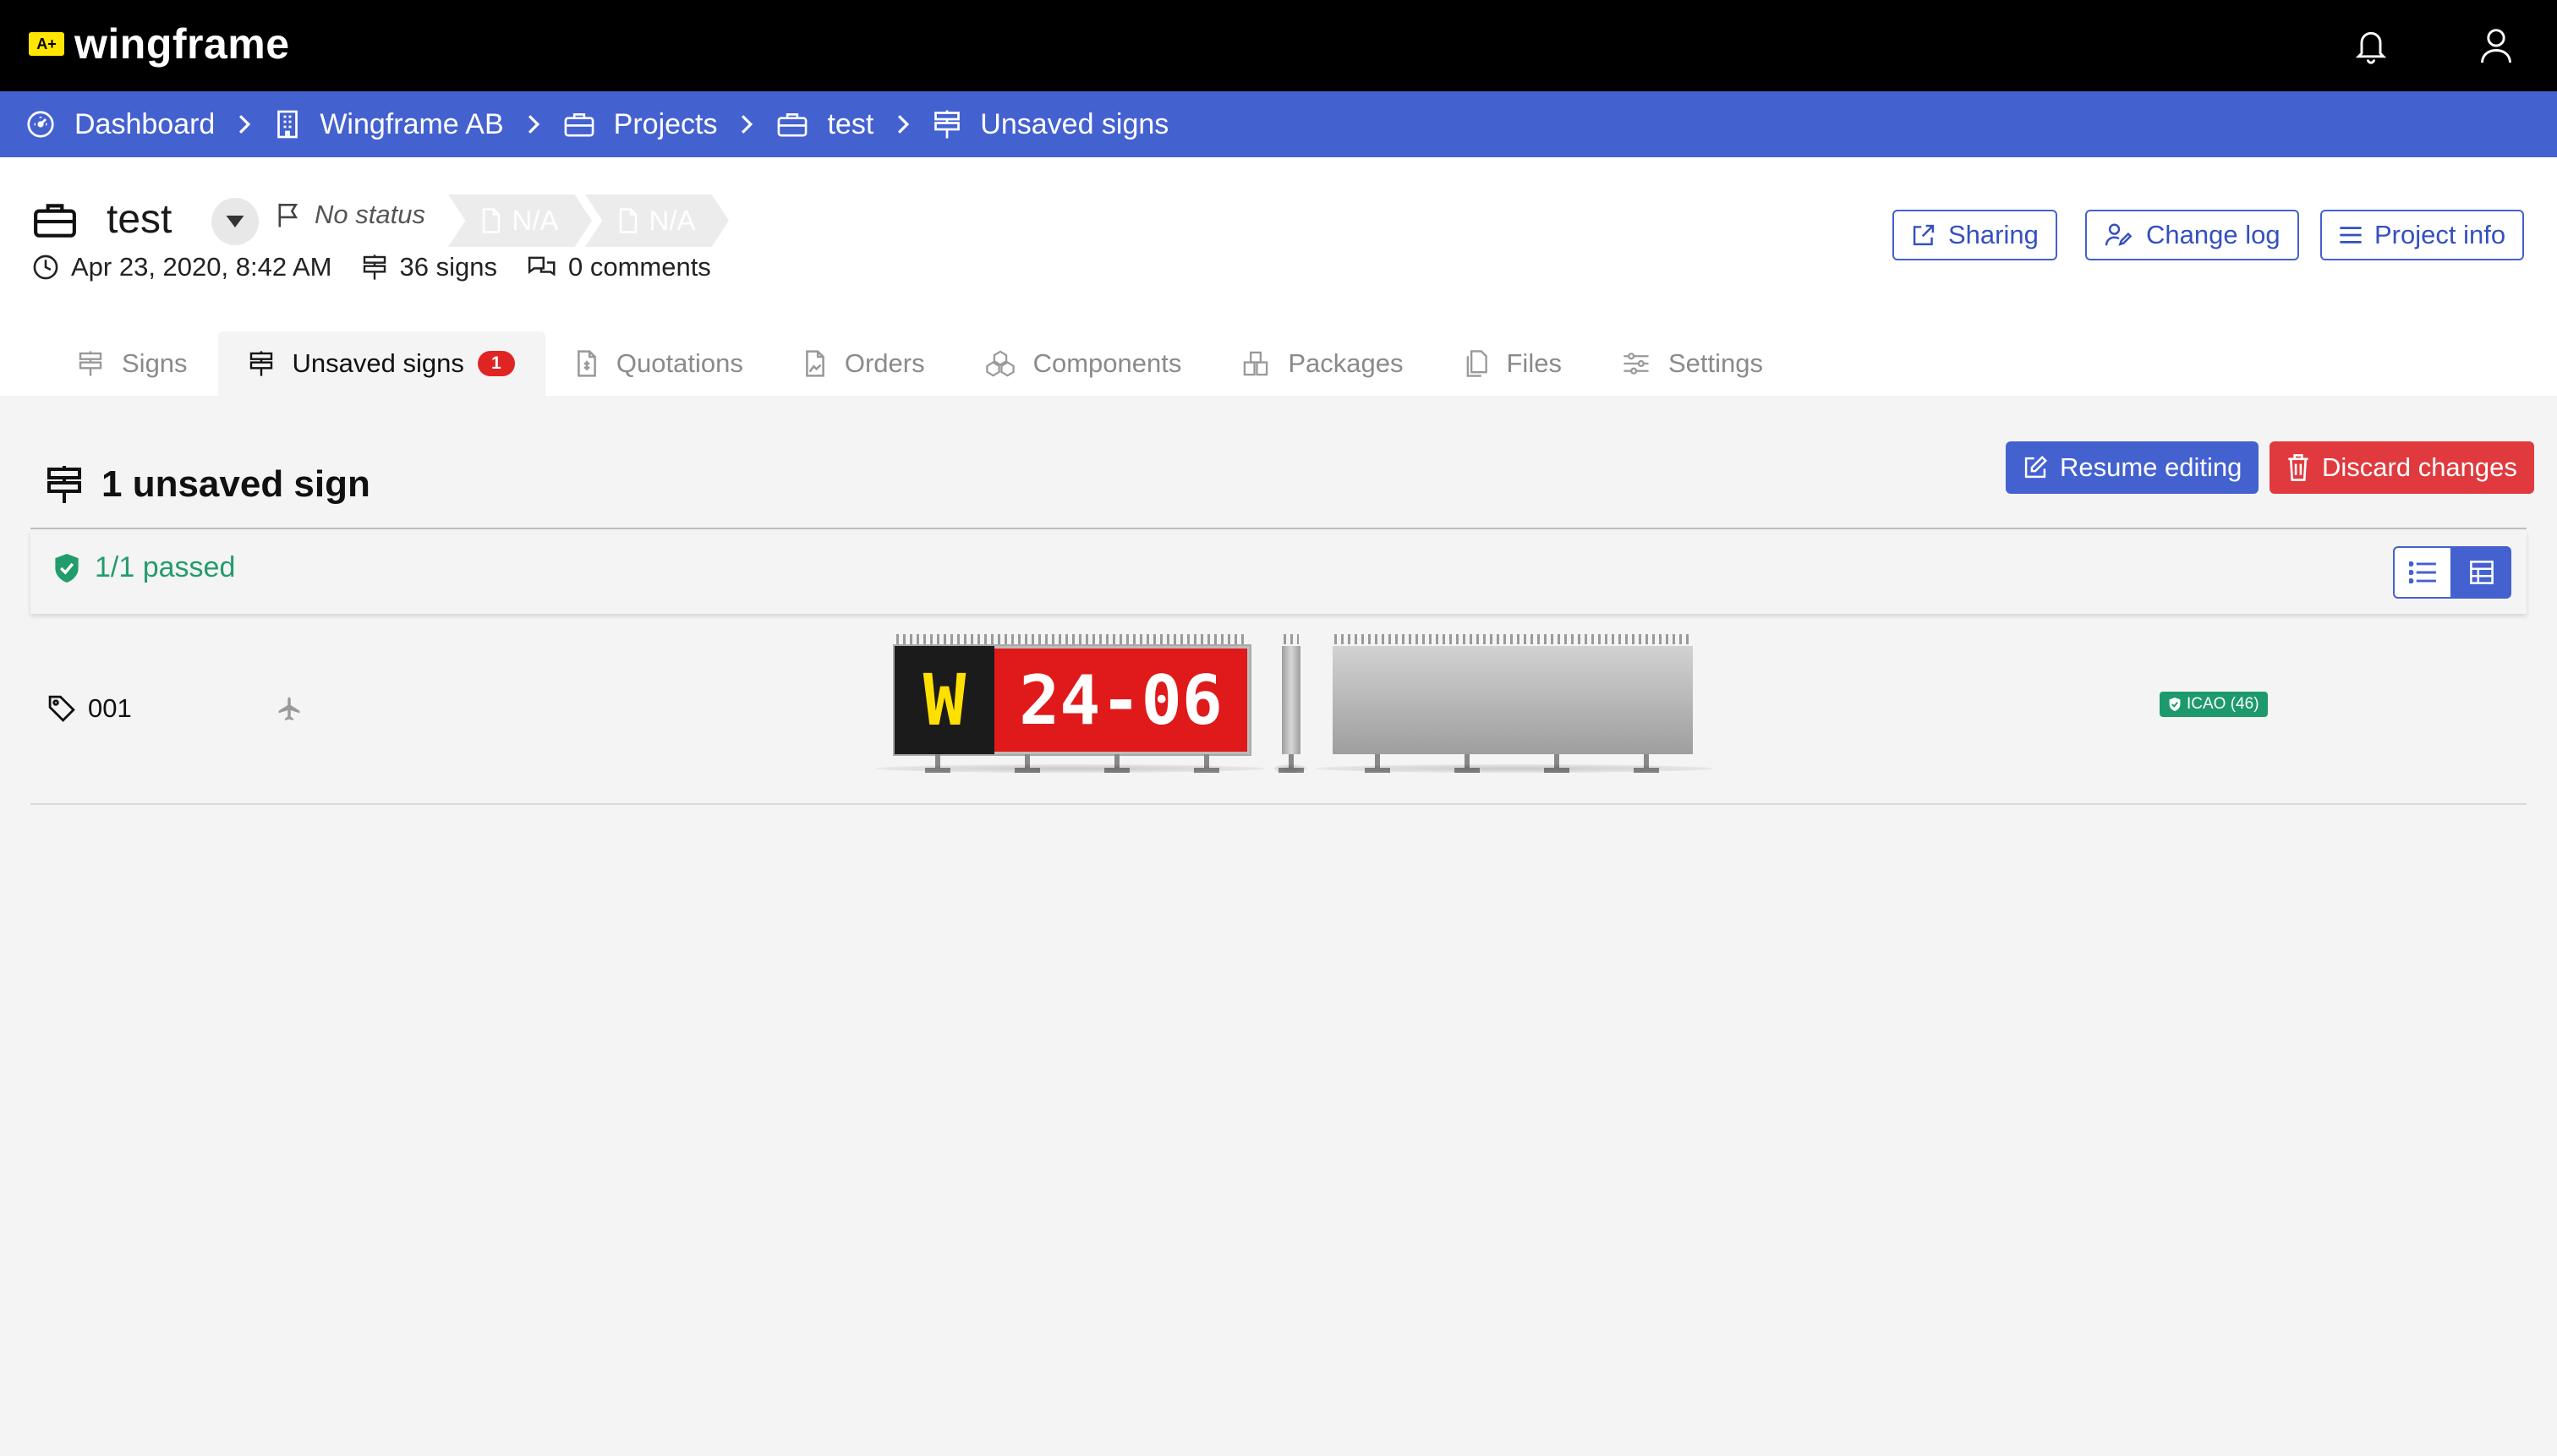 This screenshot has height=1456, width=2557. I want to click on list-icon, so click(2422, 572).